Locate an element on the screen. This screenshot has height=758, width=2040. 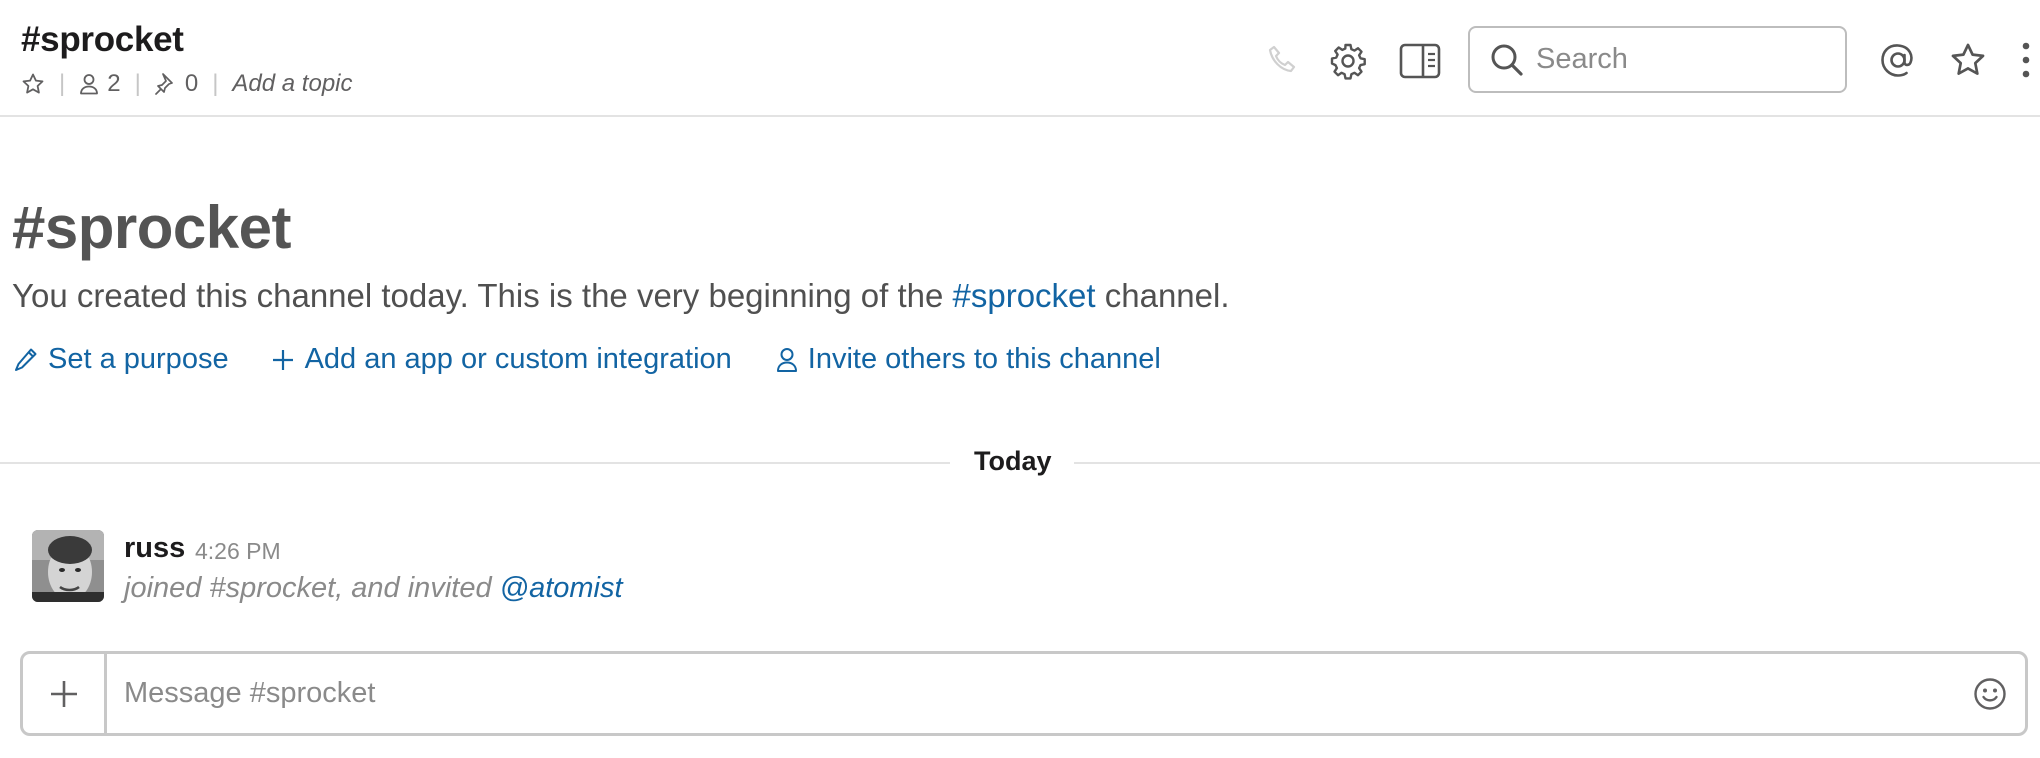
invite-others-link: Invite others to this channel is located at coordinates (968, 359).